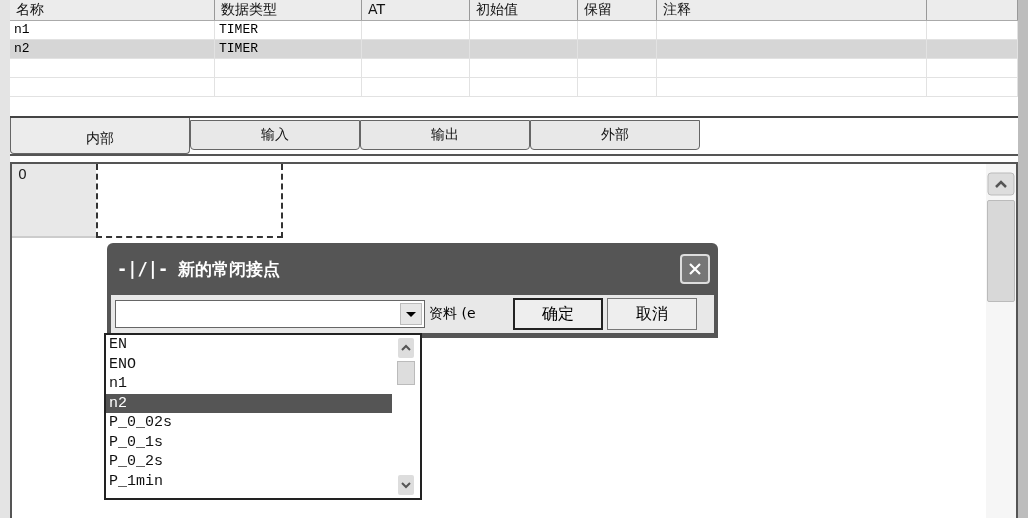  What do you see at coordinates (615, 135) in the screenshot?
I see `tab: 外部` at bounding box center [615, 135].